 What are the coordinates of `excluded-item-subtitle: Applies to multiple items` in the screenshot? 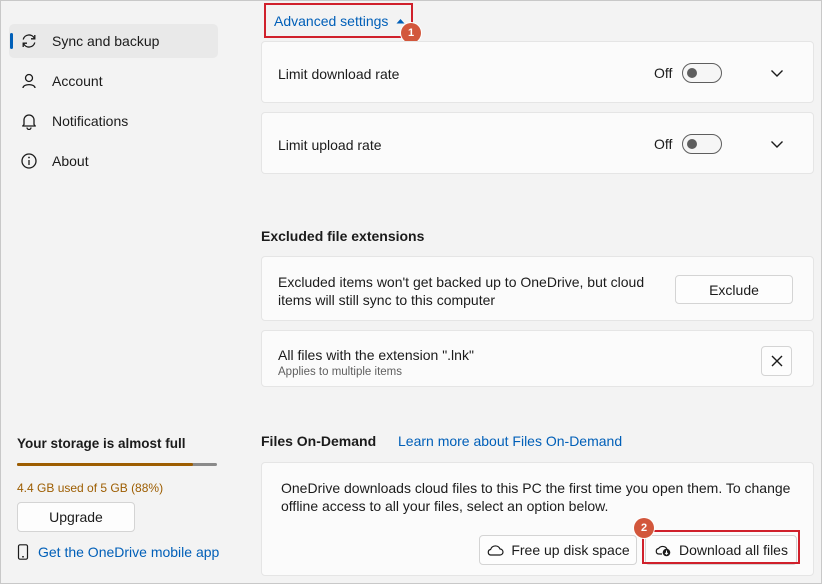 It's located at (340, 372).